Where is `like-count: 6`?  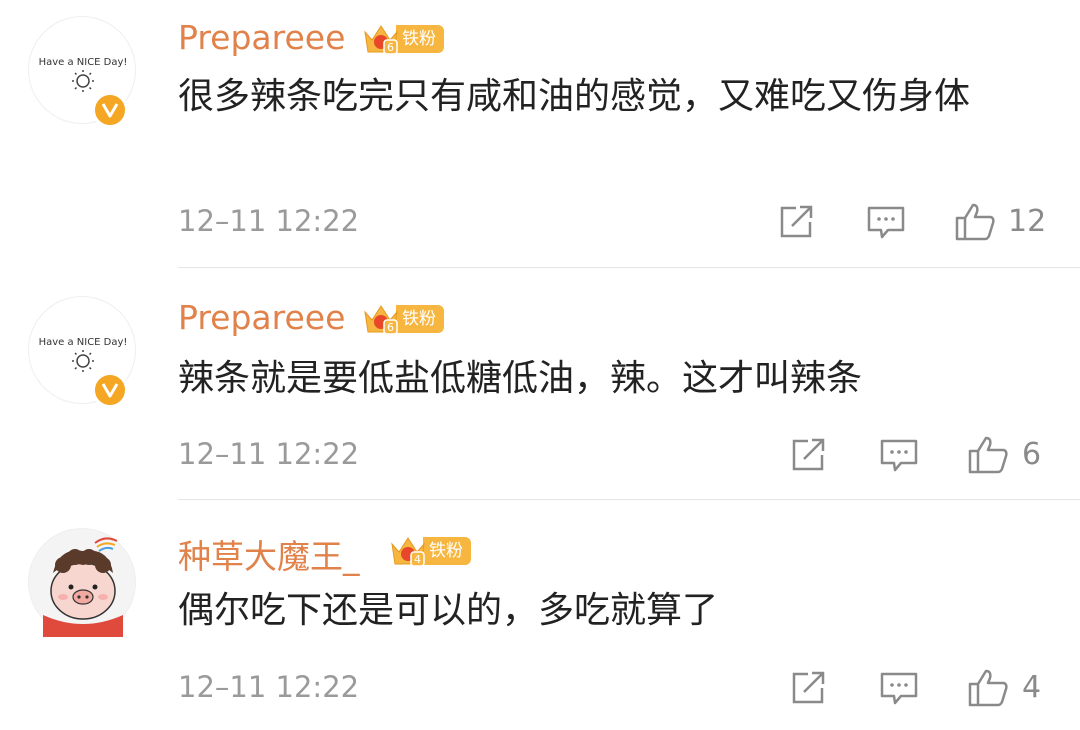 like-count: 6 is located at coordinates (1032, 454).